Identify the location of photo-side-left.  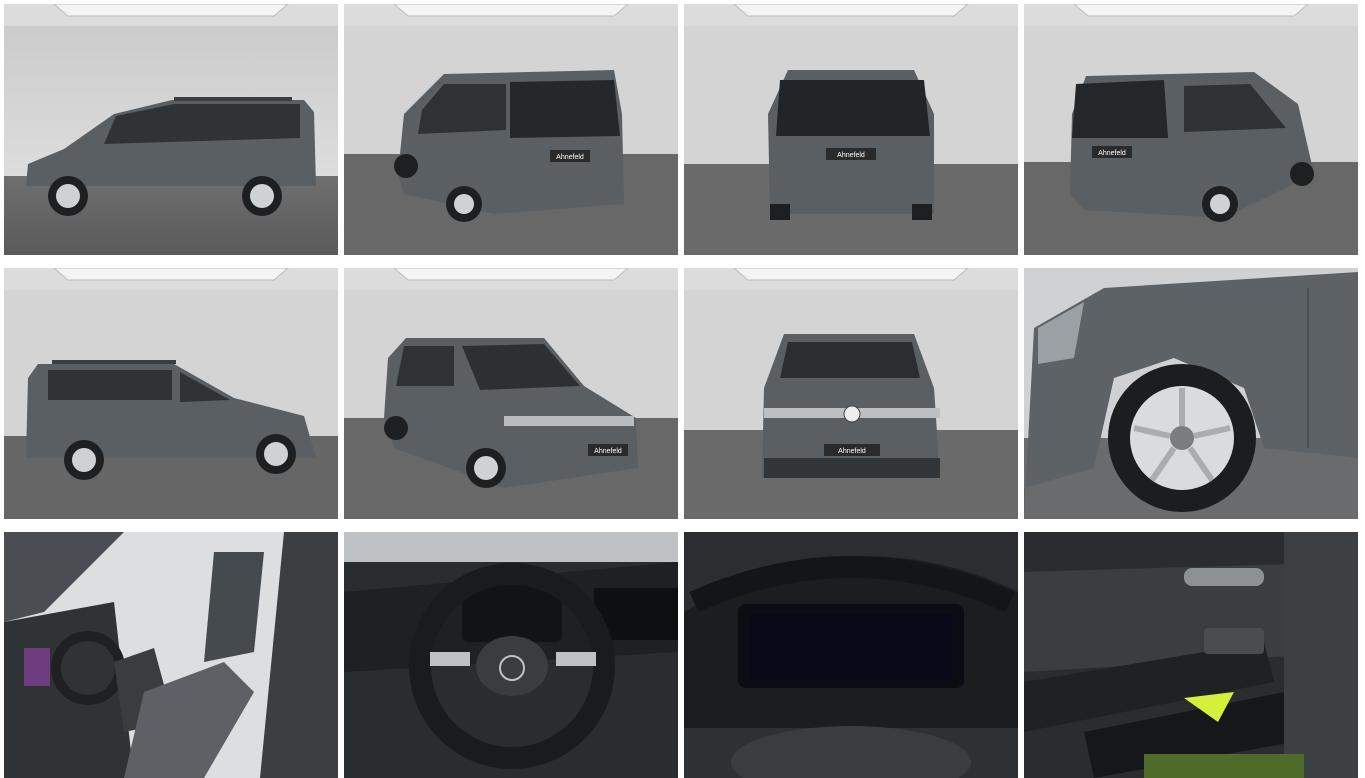
(171, 129).